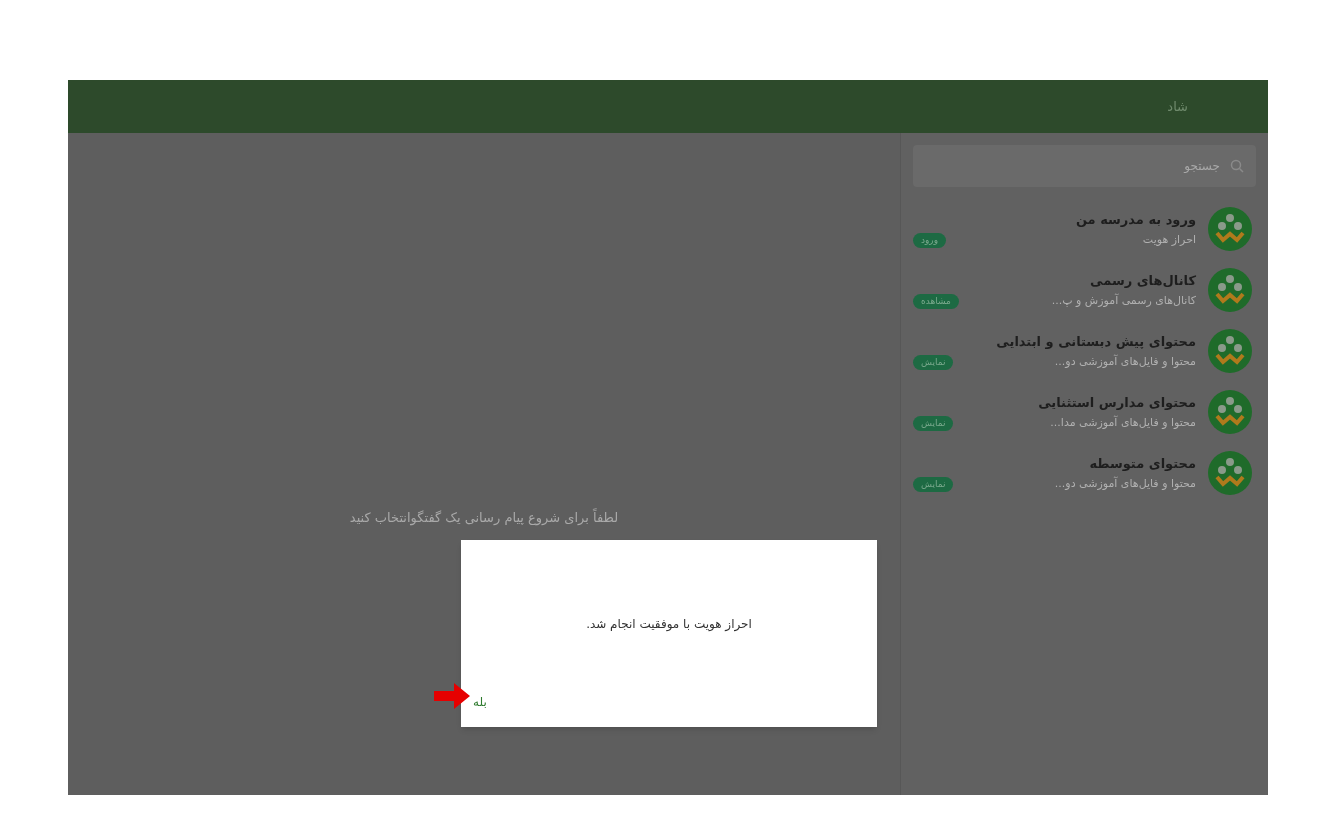  Describe the element at coordinates (452, 696) in the screenshot. I see `arrow-icon` at that location.